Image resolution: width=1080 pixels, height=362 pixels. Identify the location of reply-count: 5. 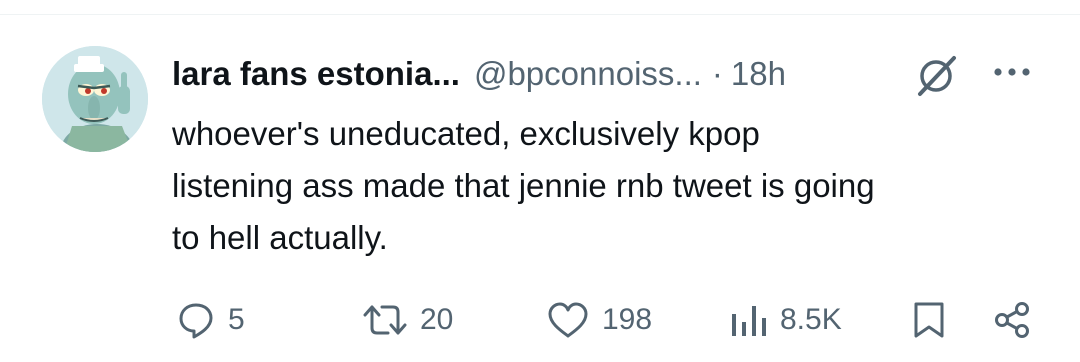
(236, 319).